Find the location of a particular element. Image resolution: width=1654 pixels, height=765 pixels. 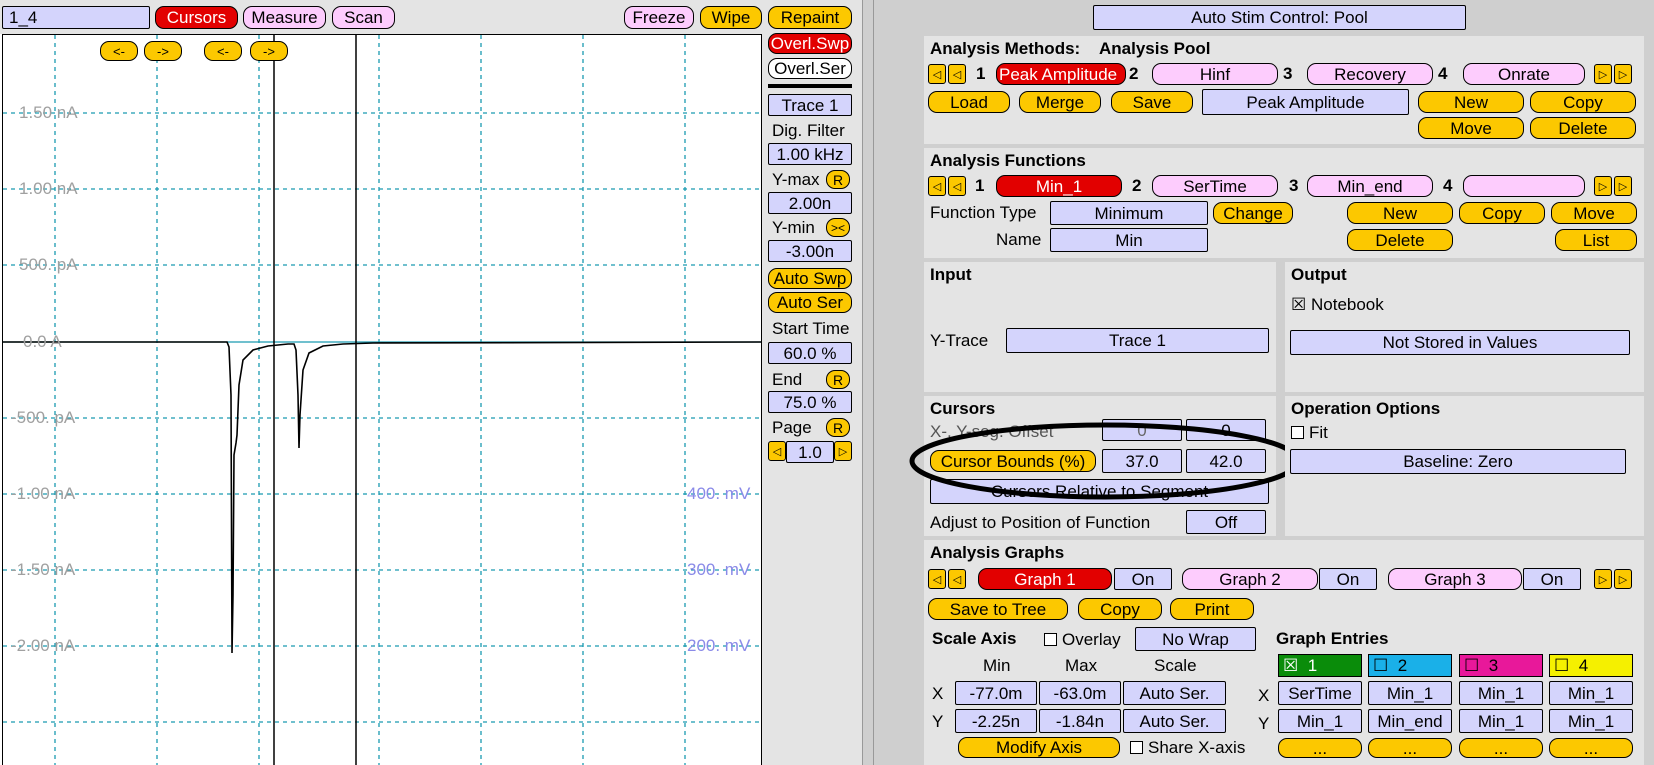

methods-copy-button: Copy is located at coordinates (1583, 102).